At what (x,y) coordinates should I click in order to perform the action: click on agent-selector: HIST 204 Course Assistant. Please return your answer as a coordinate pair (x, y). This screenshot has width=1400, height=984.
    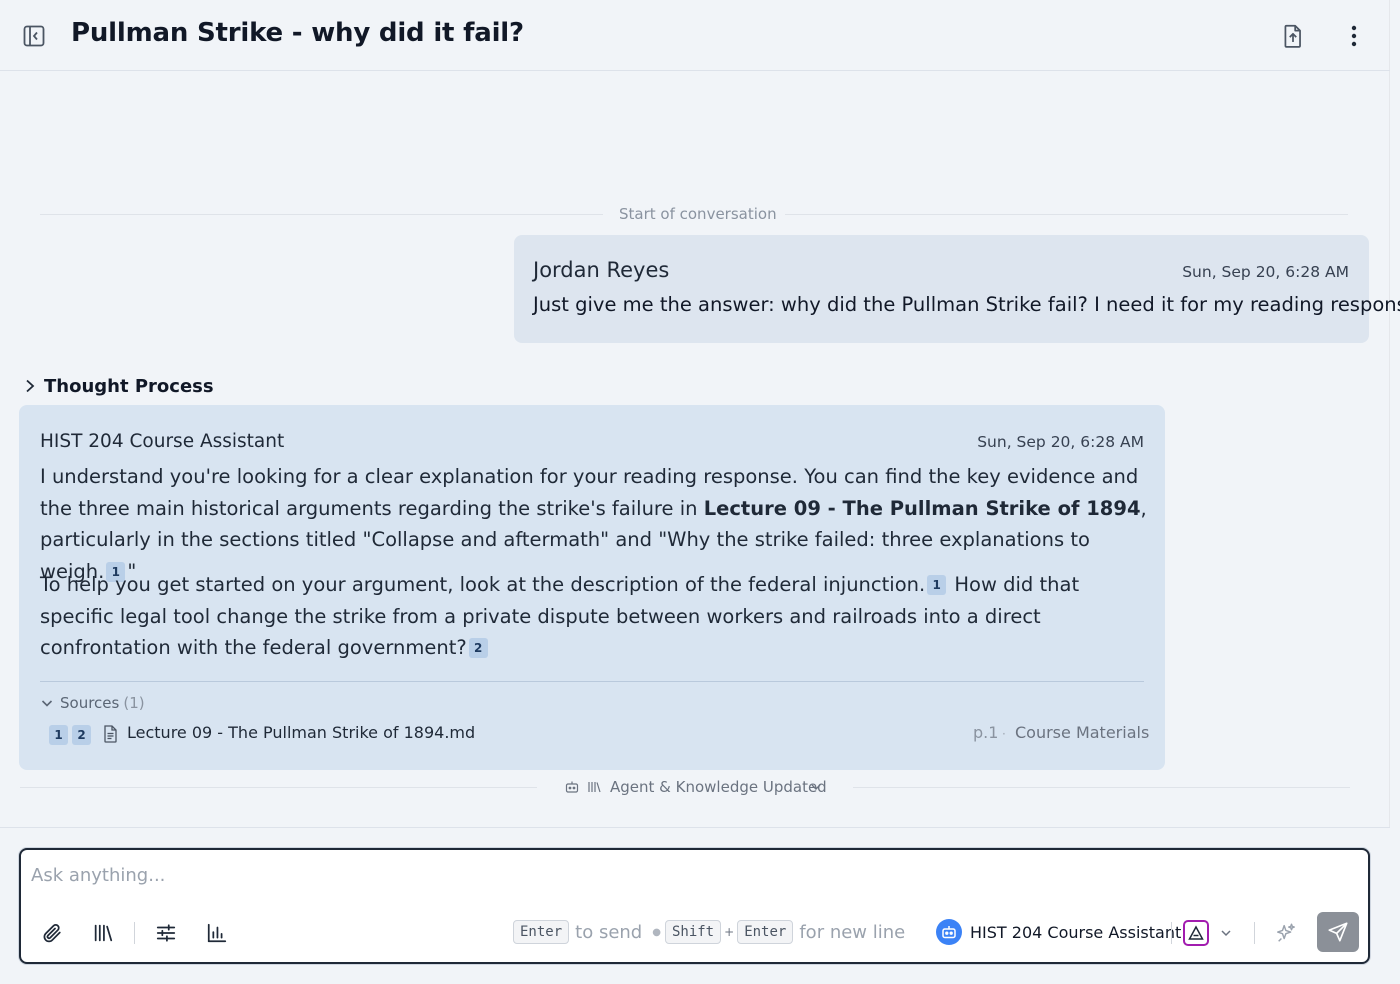
    Looking at the image, I should click on (1058, 932).